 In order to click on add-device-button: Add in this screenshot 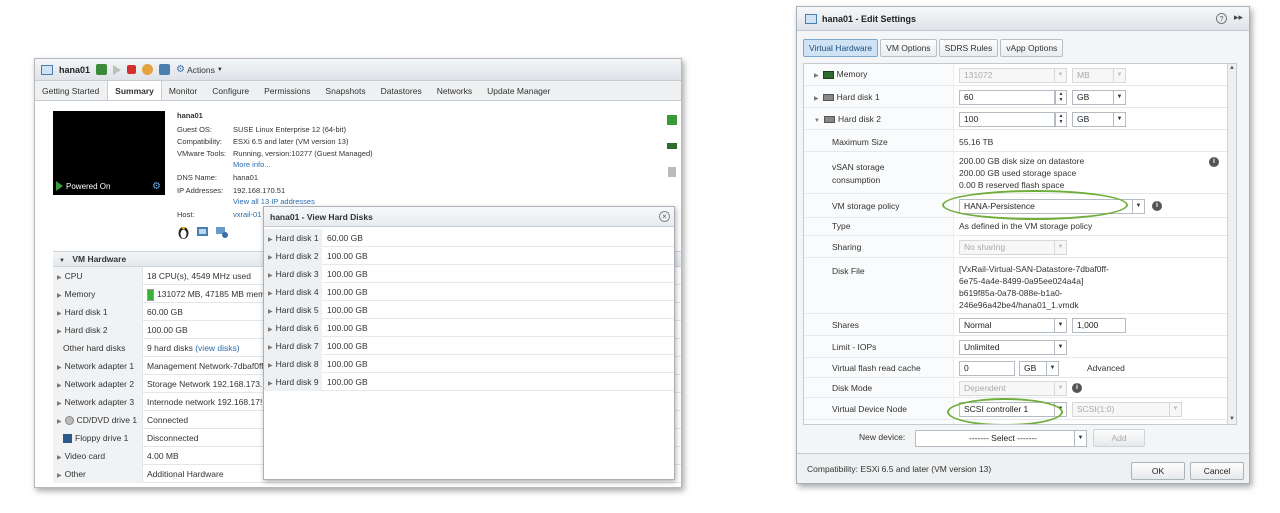, I will do `click(1119, 438)`.